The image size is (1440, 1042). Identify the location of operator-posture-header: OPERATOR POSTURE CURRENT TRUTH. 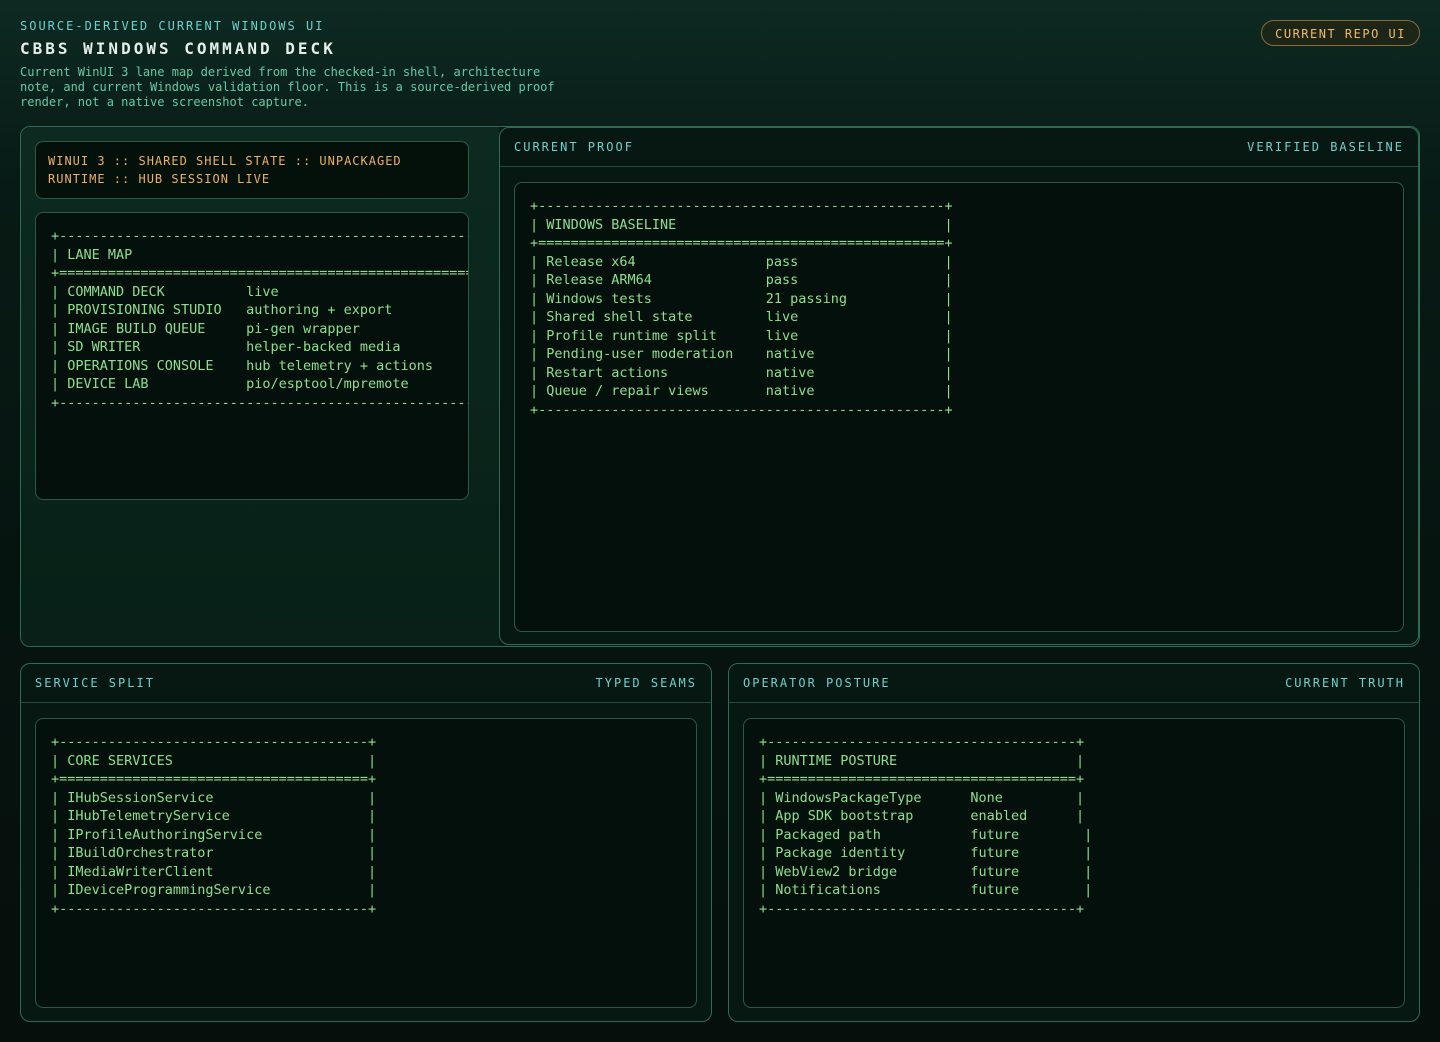
(1074, 683).